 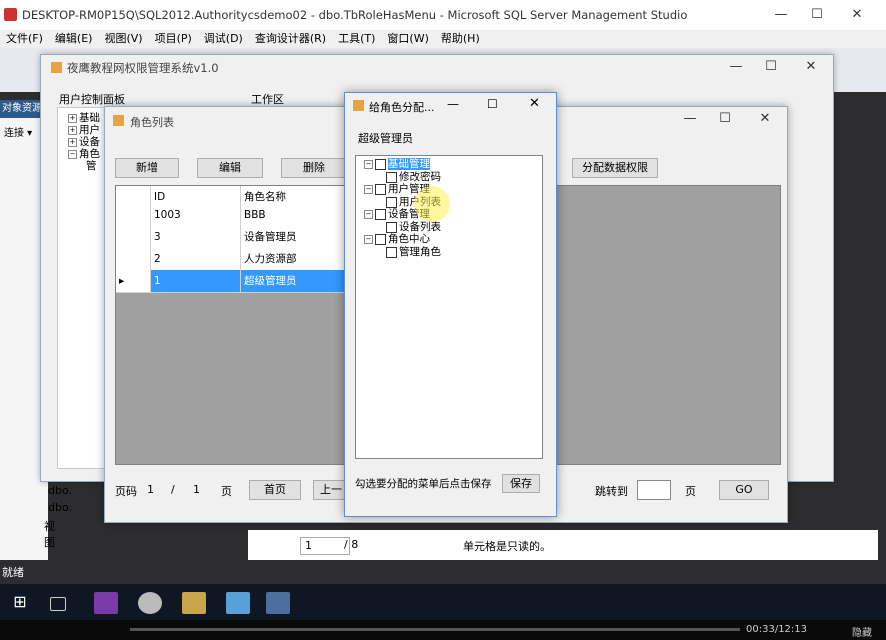 I want to click on windows-taskbar: ⊞, so click(x=443, y=602).